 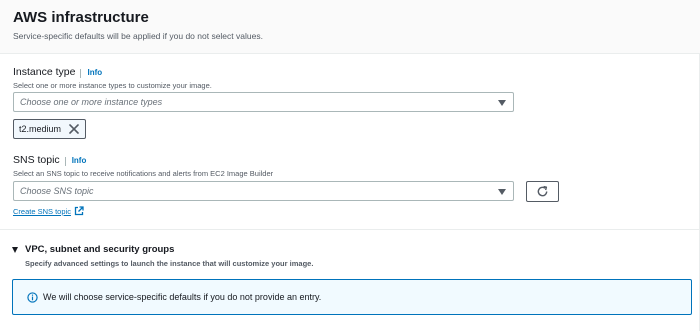 I want to click on instance-type-info-link: Info, so click(x=91, y=73).